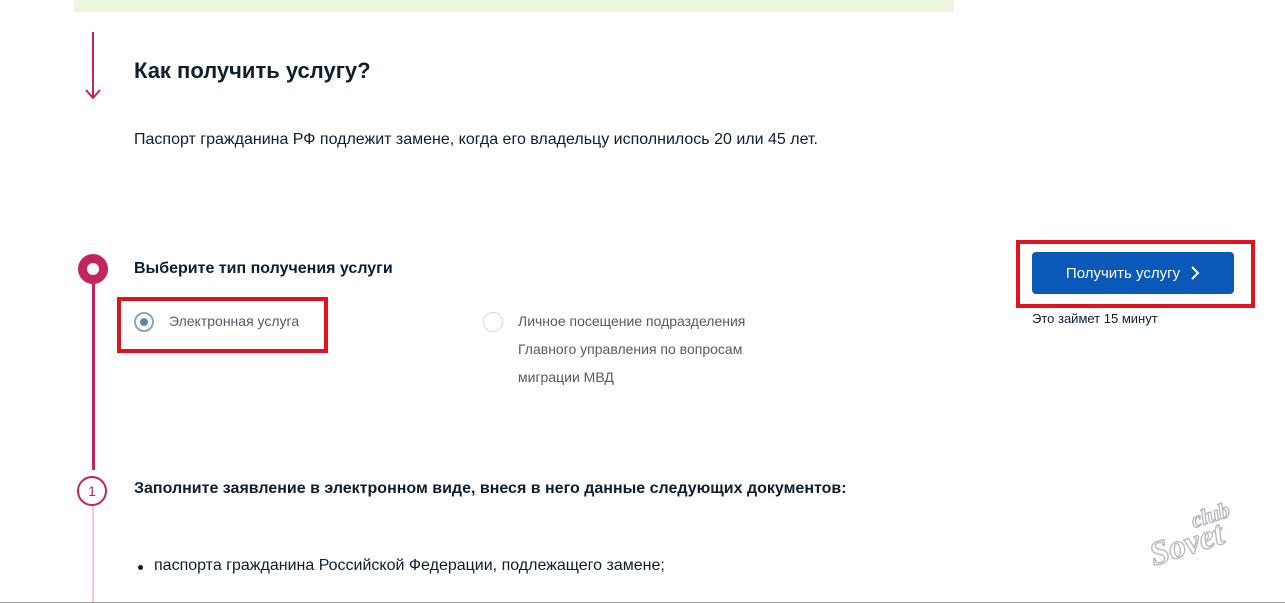  I want to click on time-estimate: Это займет 15 минут, so click(1095, 318).